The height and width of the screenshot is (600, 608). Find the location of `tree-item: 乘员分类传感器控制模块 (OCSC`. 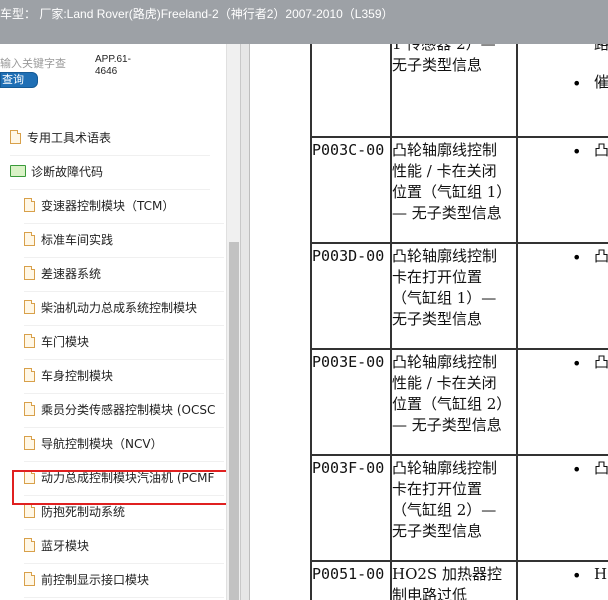

tree-item: 乘员分类传感器控制模块 (OCSC is located at coordinates (124, 411).